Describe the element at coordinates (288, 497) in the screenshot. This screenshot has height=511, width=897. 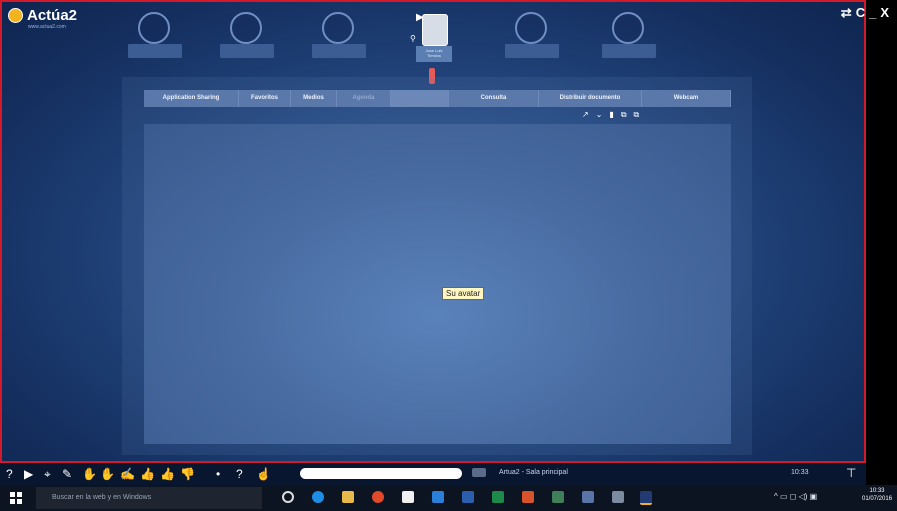
I see `cortana-icon` at that location.